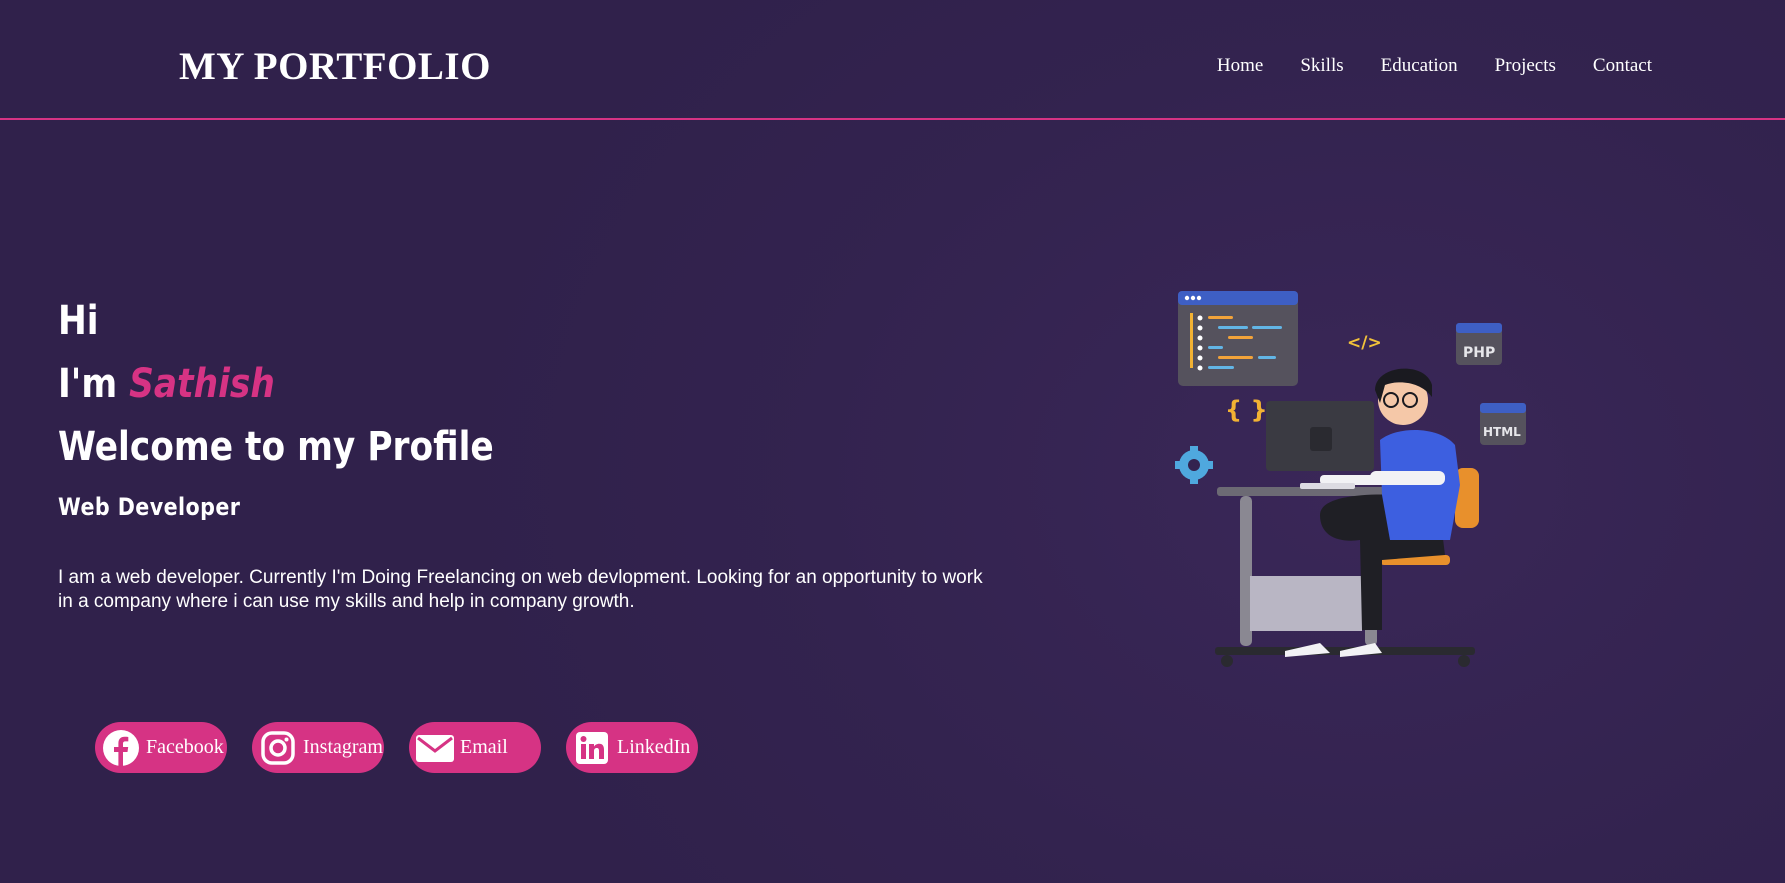  Describe the element at coordinates (654, 747) in the screenshot. I see `linkedin-label: LinkedIn` at that location.